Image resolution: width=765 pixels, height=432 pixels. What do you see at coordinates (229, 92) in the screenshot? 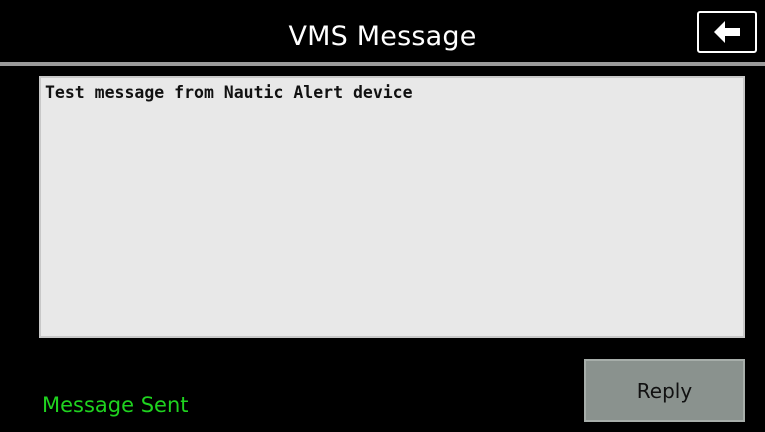
I see `message-text: Test message from Nautic Alert device` at bounding box center [229, 92].